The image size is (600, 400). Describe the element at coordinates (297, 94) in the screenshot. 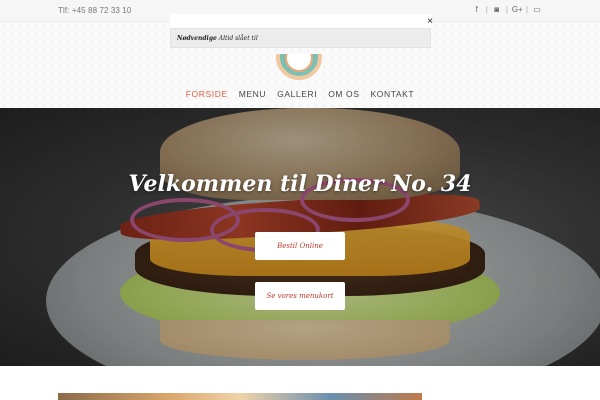

I see `nav-item-galleri: GALLERI` at that location.